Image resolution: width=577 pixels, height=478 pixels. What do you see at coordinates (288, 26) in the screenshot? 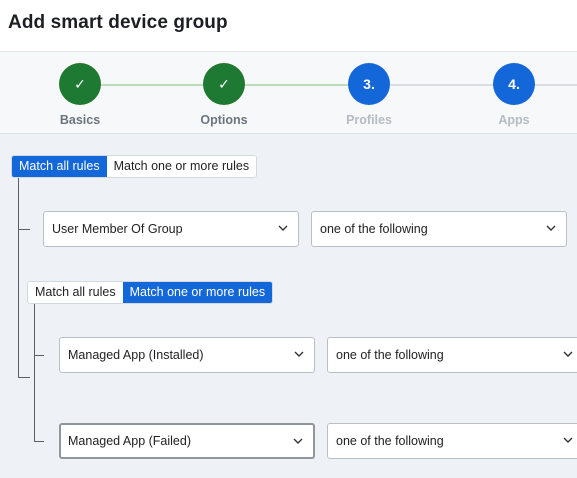
I see `page-header: Add smart device group` at bounding box center [288, 26].